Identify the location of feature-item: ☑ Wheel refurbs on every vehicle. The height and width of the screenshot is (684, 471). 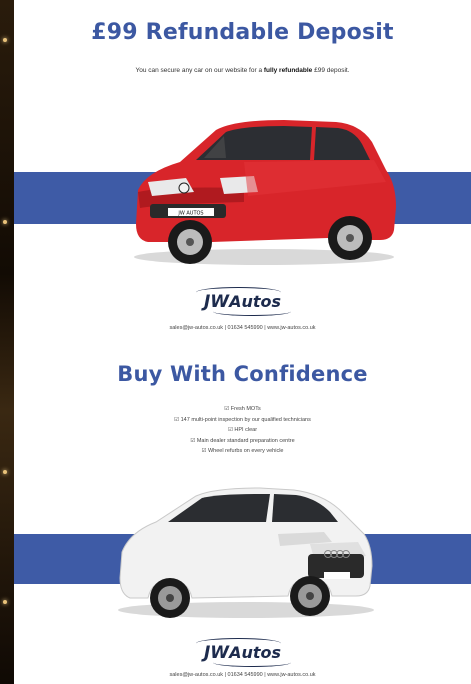
(242, 451).